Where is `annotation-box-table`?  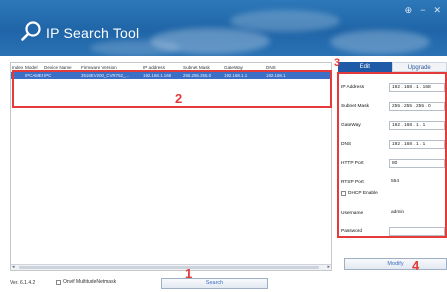
annotation-box-table is located at coordinates (172, 89).